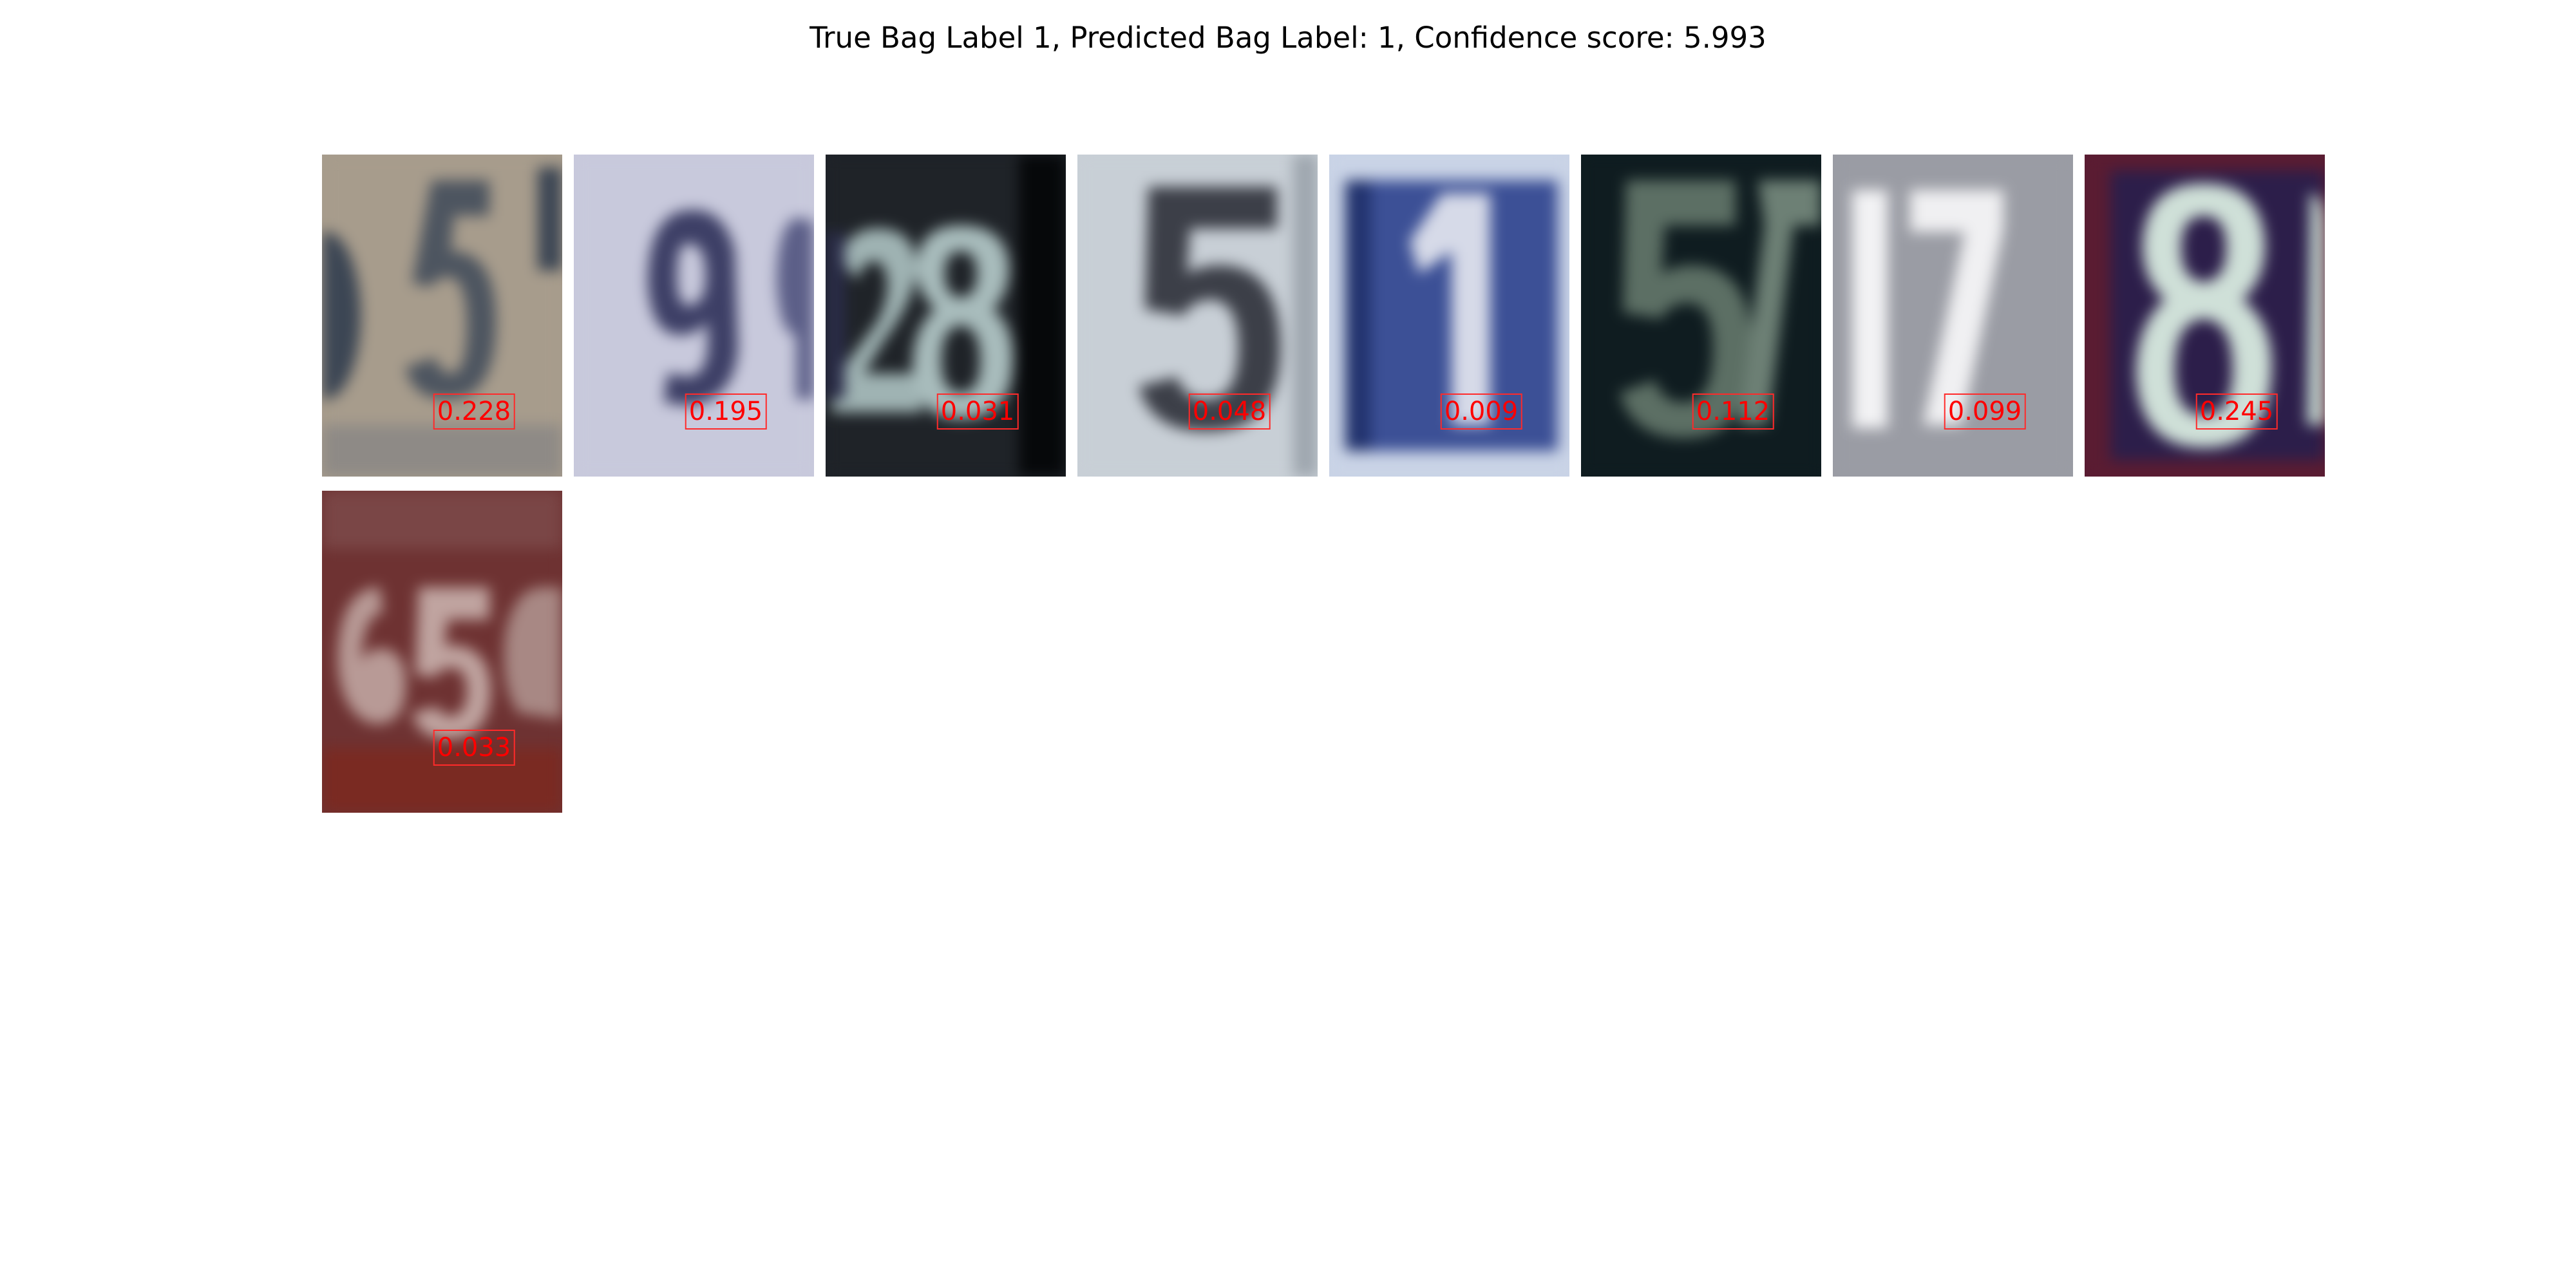  Describe the element at coordinates (442, 652) in the screenshot. I see `instance-image-9: 0.033` at that location.